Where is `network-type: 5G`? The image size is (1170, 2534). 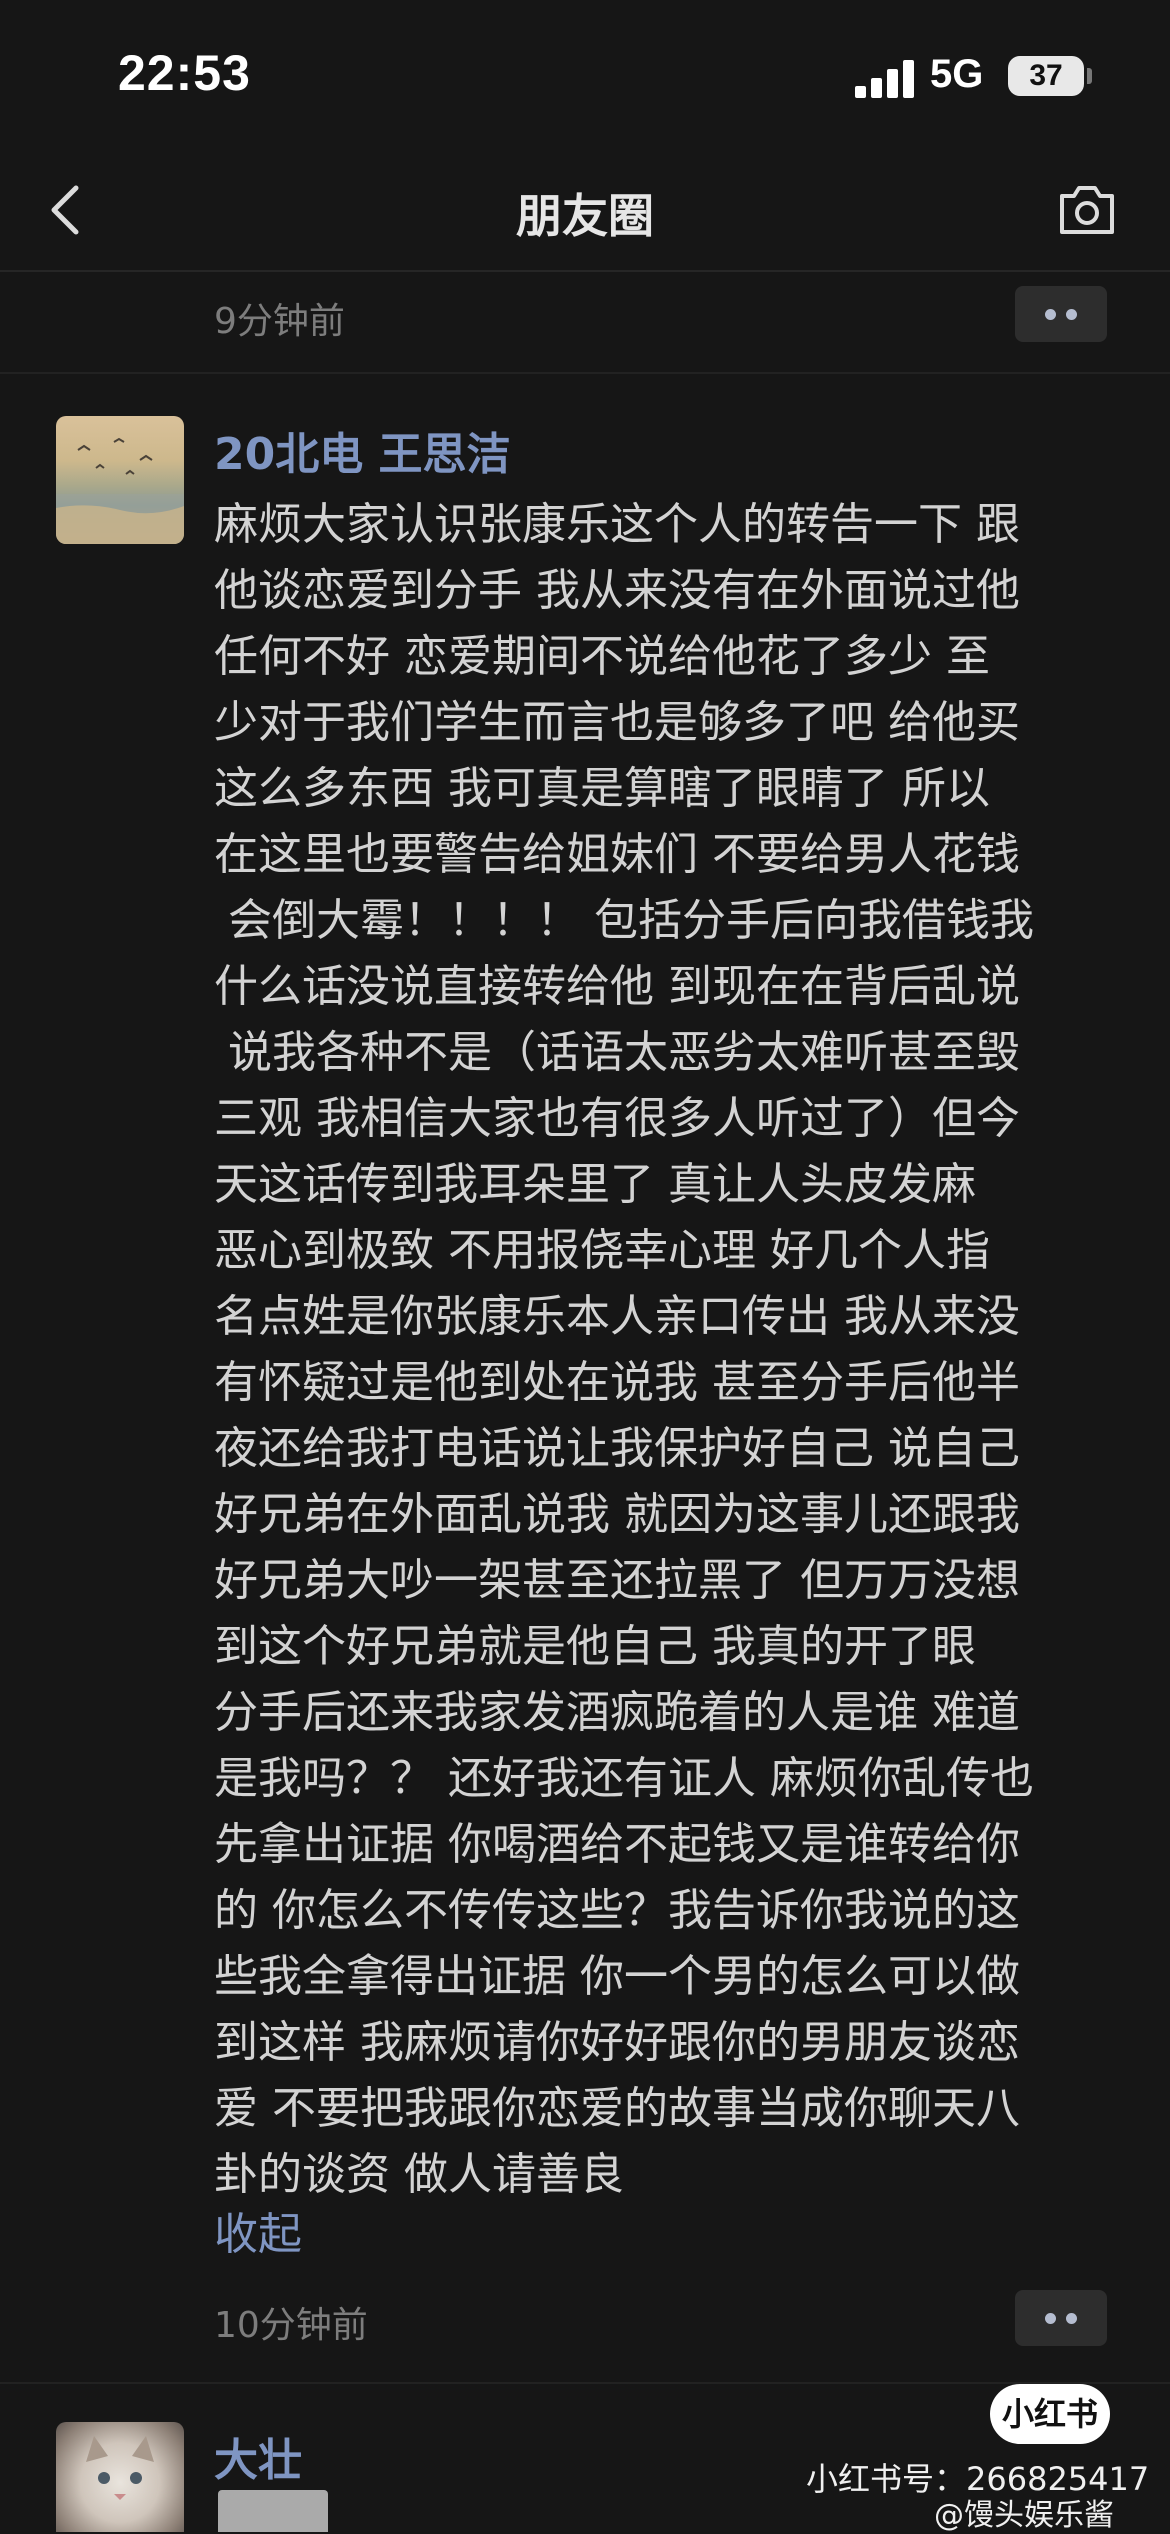
network-type: 5G is located at coordinates (957, 74).